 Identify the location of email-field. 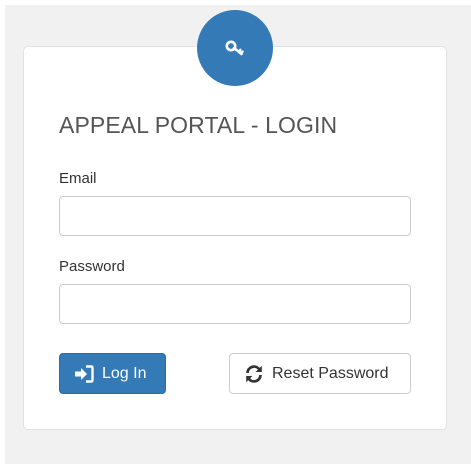
(235, 216).